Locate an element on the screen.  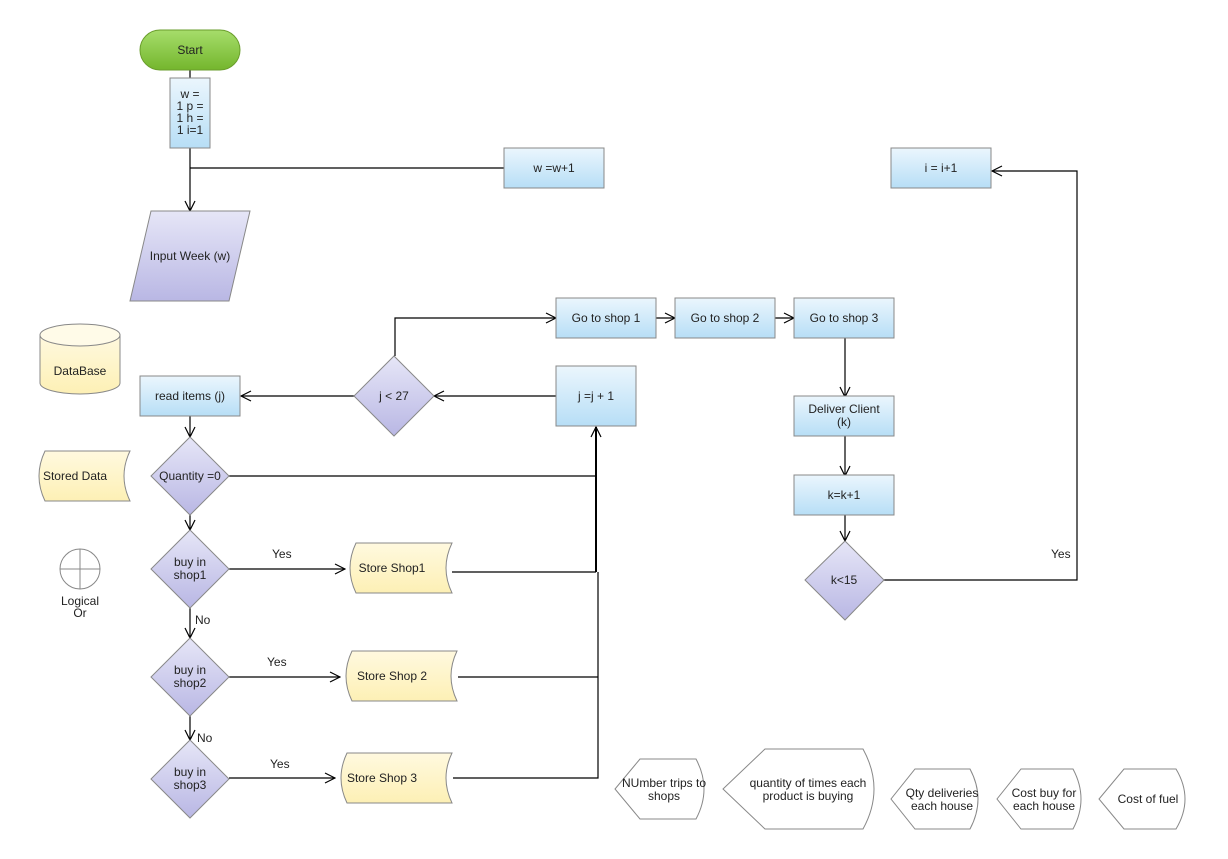
edge-store3-to-merge is located at coordinates (526, 675).